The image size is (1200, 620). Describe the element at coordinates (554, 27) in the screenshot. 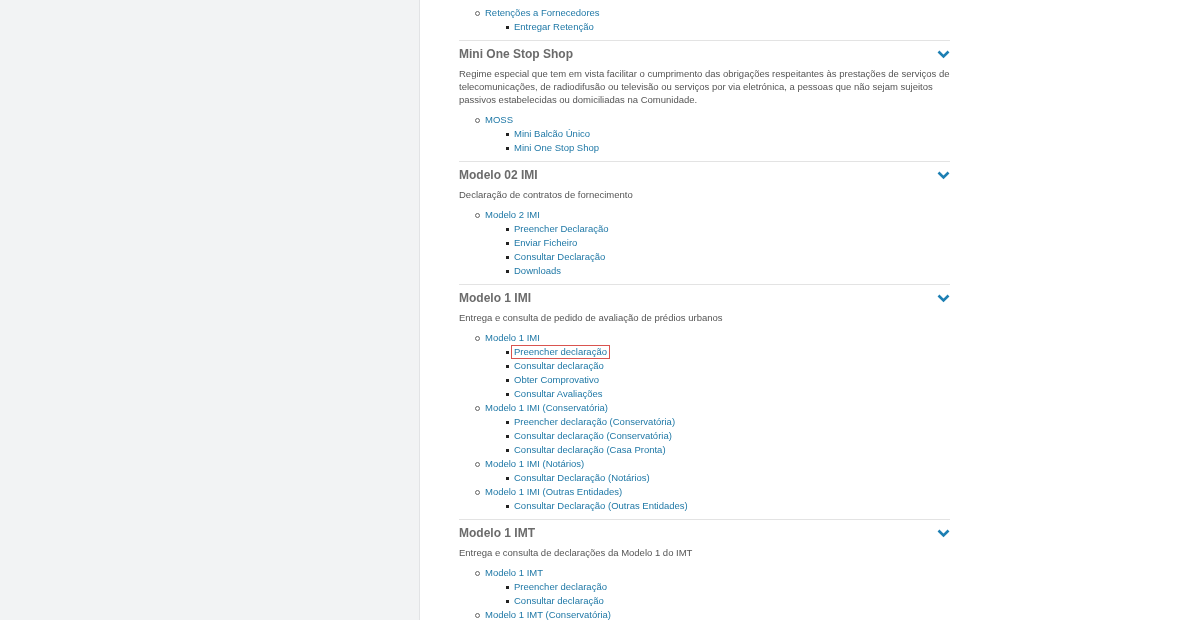

I see `sub-link: Entregar Retenção` at that location.